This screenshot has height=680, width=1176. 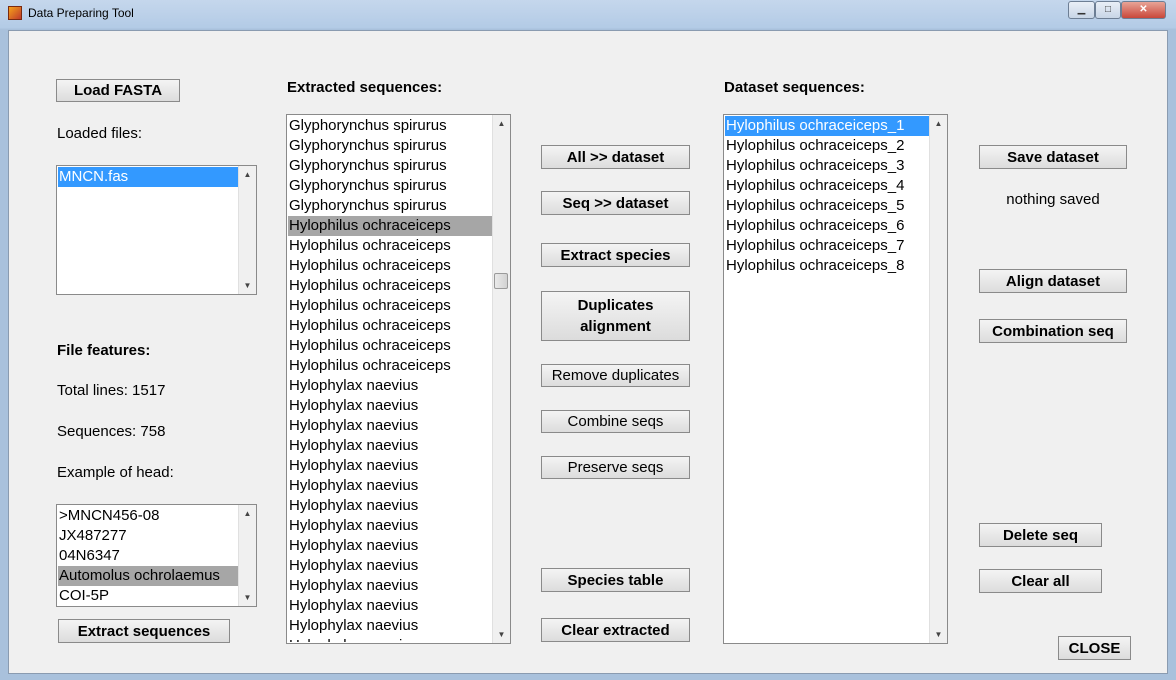 What do you see at coordinates (827, 146) in the screenshot?
I see `dataset-item: Hylophilus ochraceiceps_2` at bounding box center [827, 146].